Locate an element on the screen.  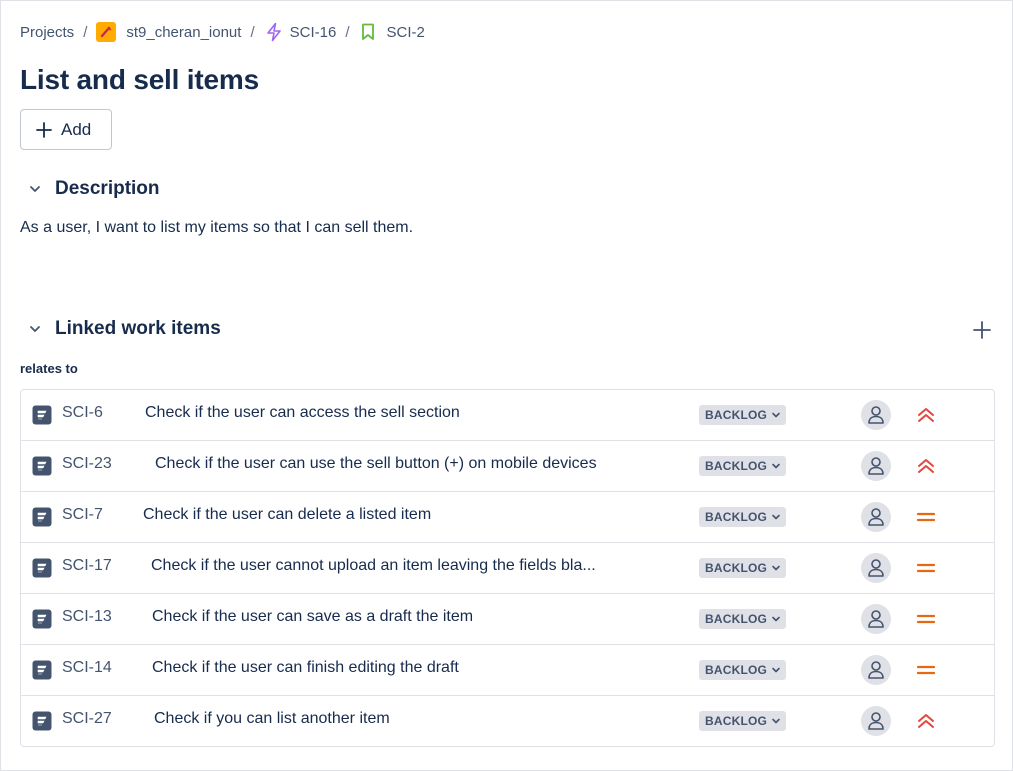
linked-item-key: SCI-27 is located at coordinates (87, 719).